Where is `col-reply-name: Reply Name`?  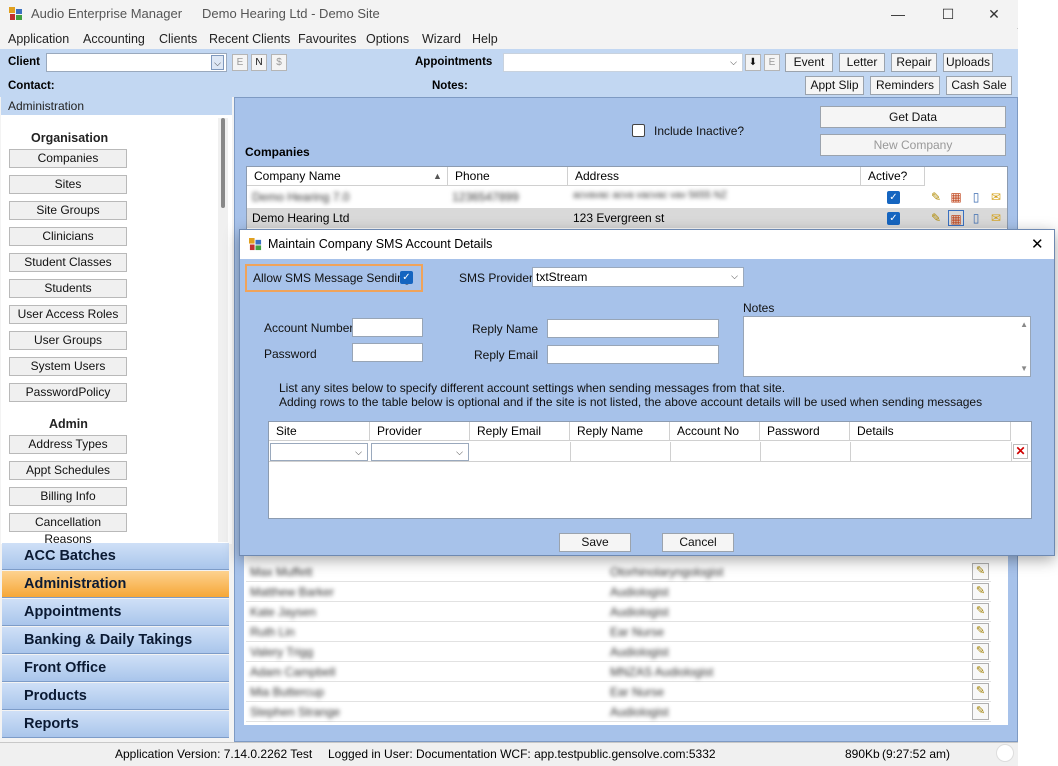
col-reply-name: Reply Name is located at coordinates (620, 431).